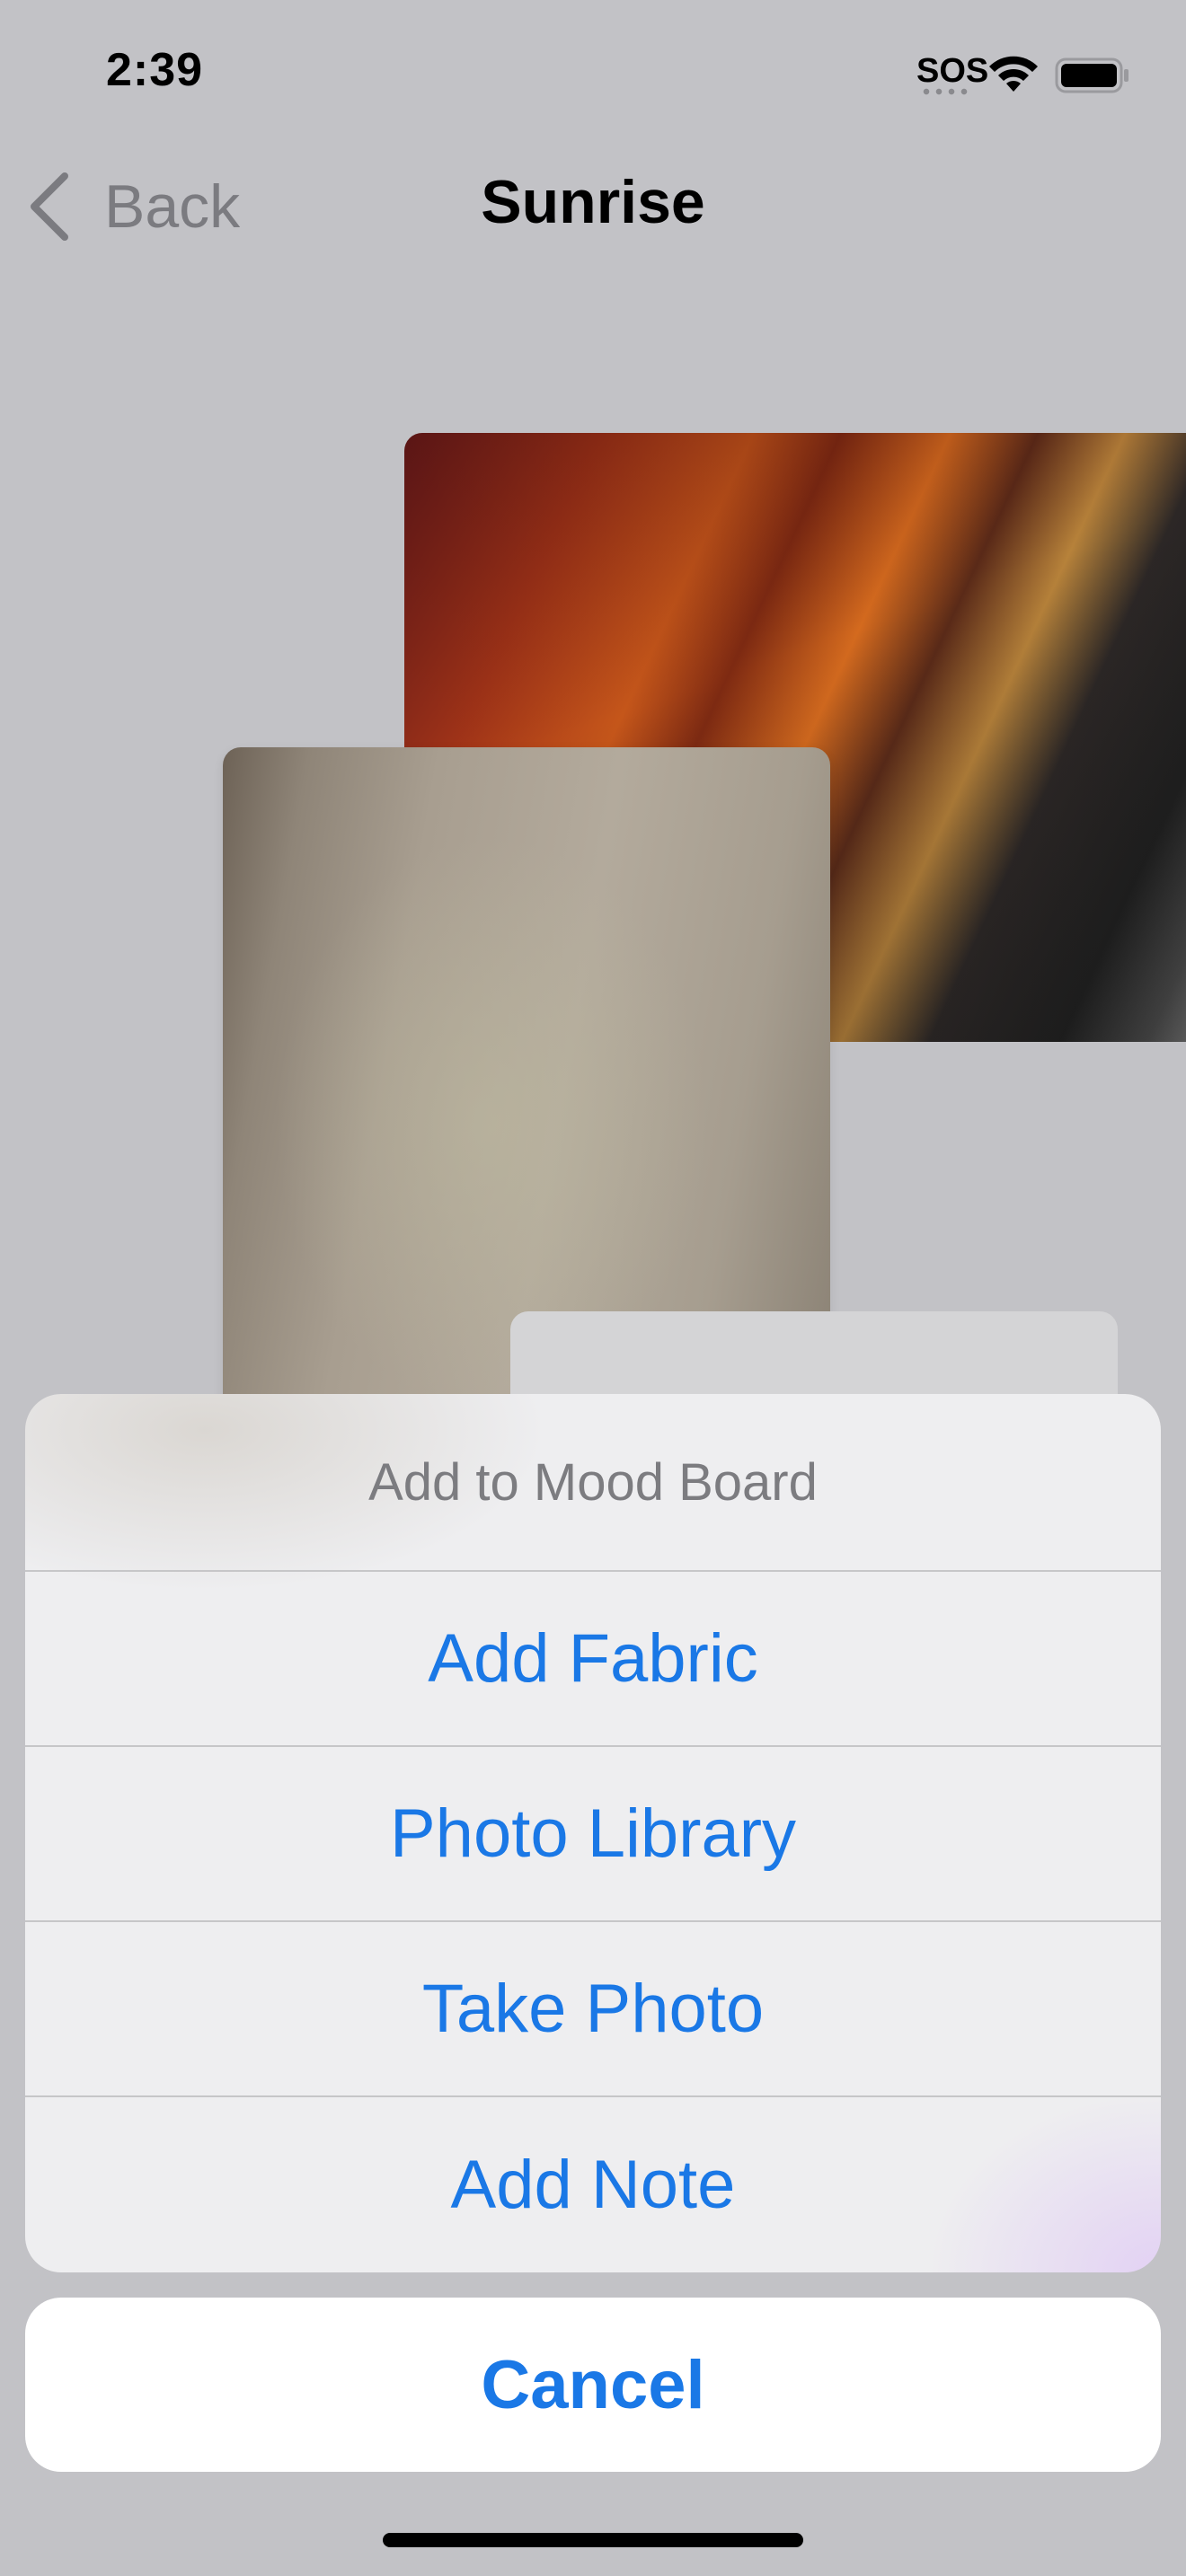 This screenshot has height=2576, width=1186. I want to click on take-photo-button: Take Photo, so click(593, 2009).